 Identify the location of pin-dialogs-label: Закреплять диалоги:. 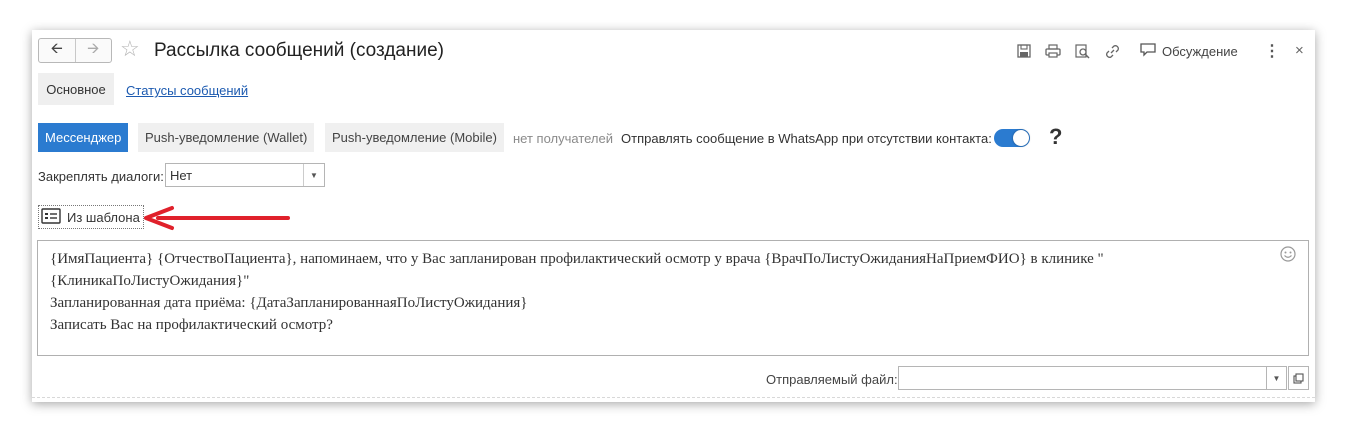
(101, 176).